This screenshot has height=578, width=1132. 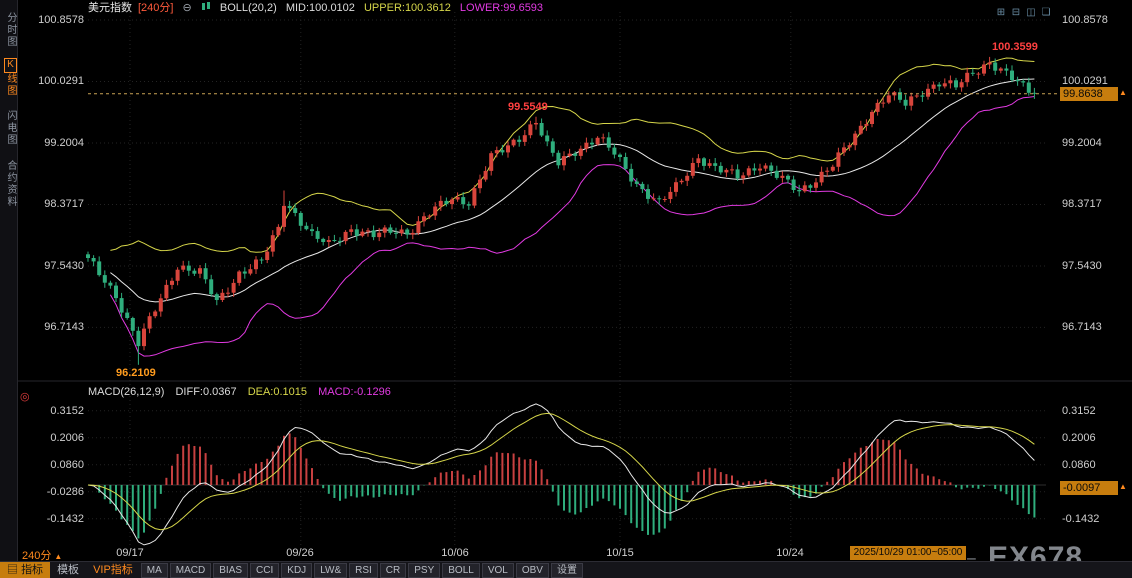 What do you see at coordinates (12, 570) in the screenshot?
I see `panel-icon: ▤` at bounding box center [12, 570].